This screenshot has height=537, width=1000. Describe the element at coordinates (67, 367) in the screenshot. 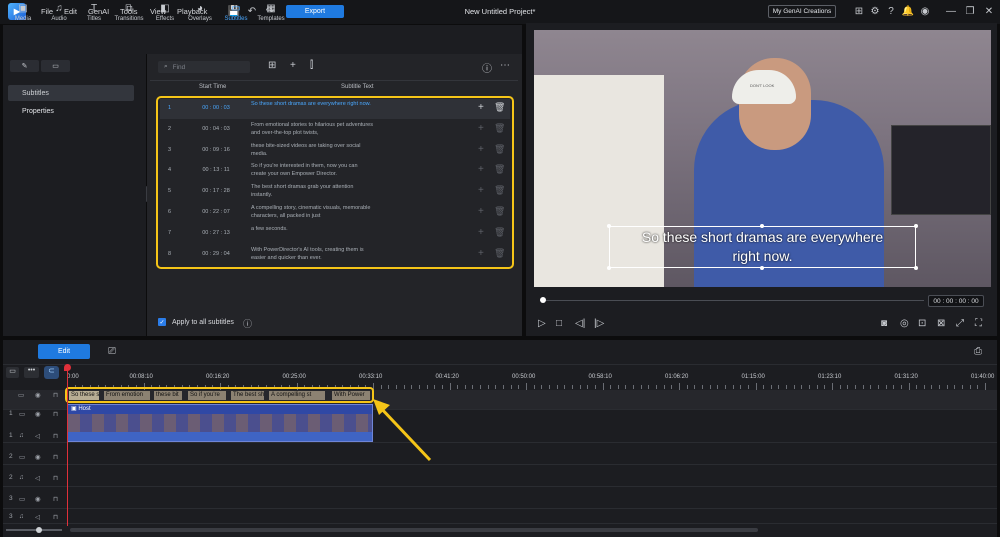

I see `playhead-marker` at that location.